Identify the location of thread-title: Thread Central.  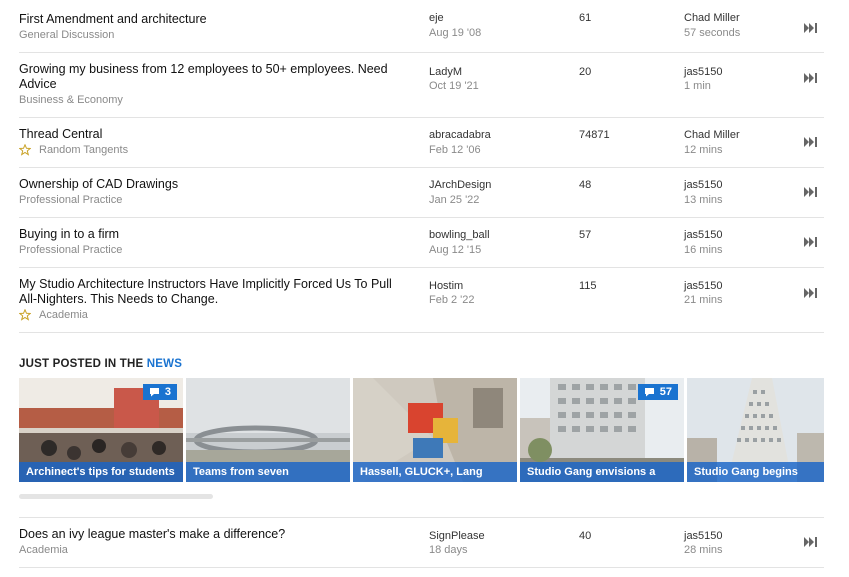
(219, 134).